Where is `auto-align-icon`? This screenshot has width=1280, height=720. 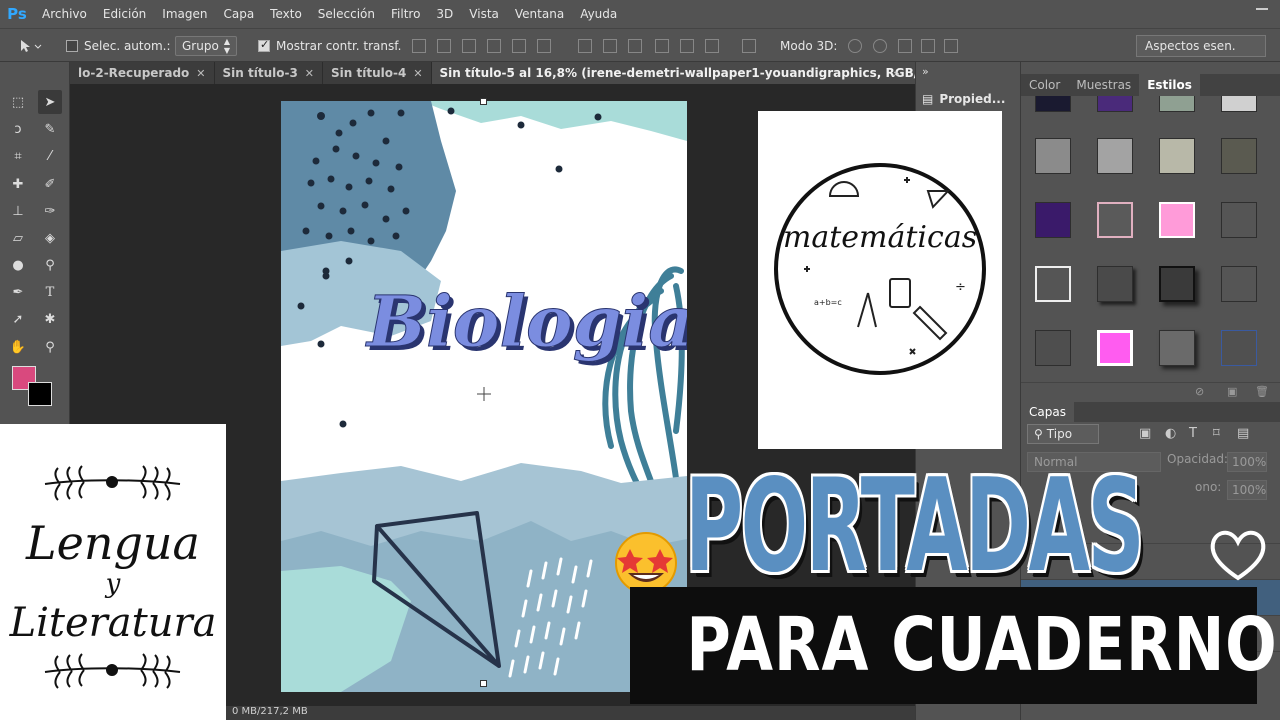 auto-align-icon is located at coordinates (749, 46).